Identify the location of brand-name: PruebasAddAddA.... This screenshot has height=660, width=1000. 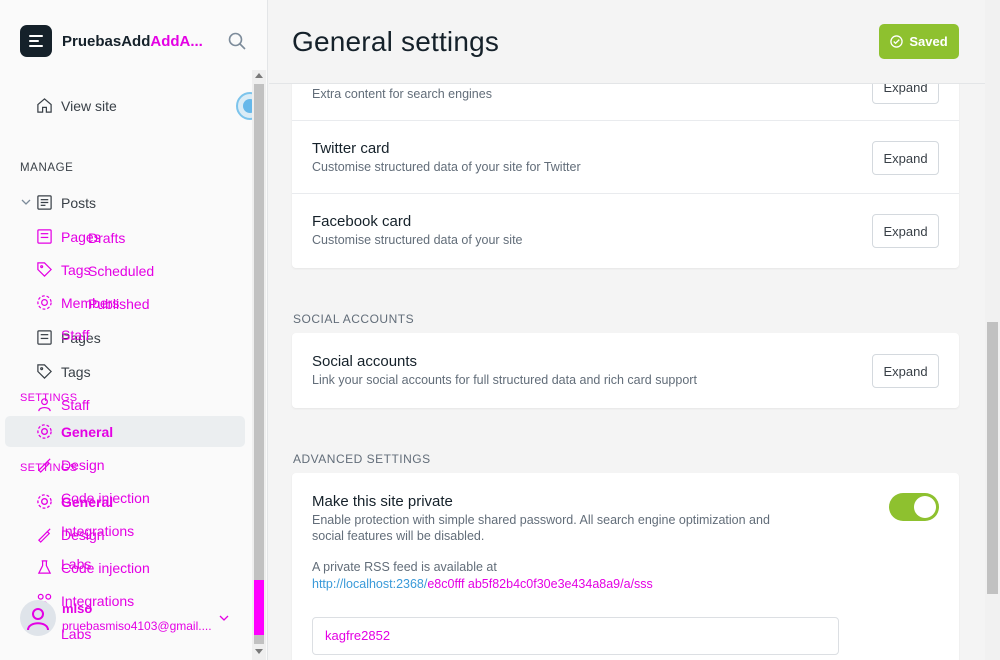
(132, 41).